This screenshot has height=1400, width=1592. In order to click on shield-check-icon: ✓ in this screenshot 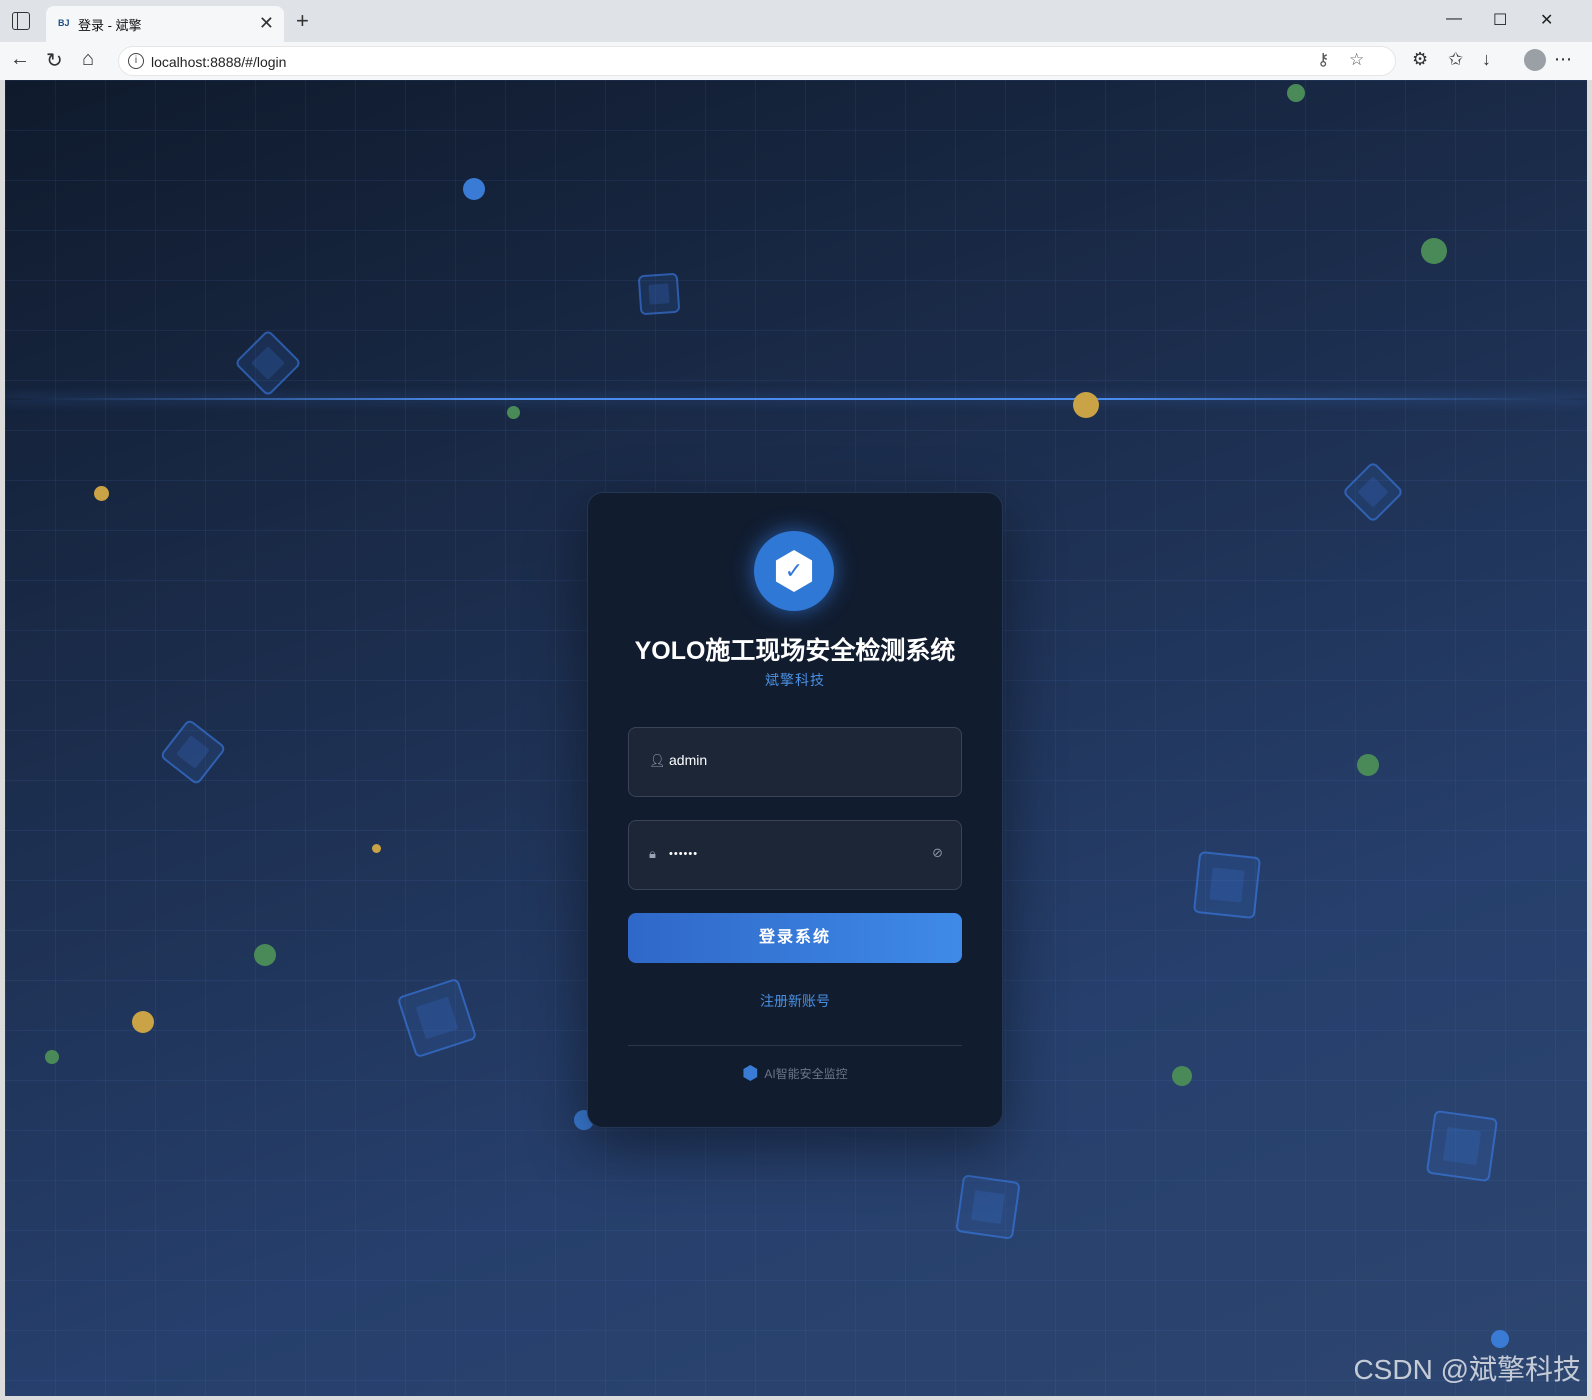, I will do `click(794, 571)`.